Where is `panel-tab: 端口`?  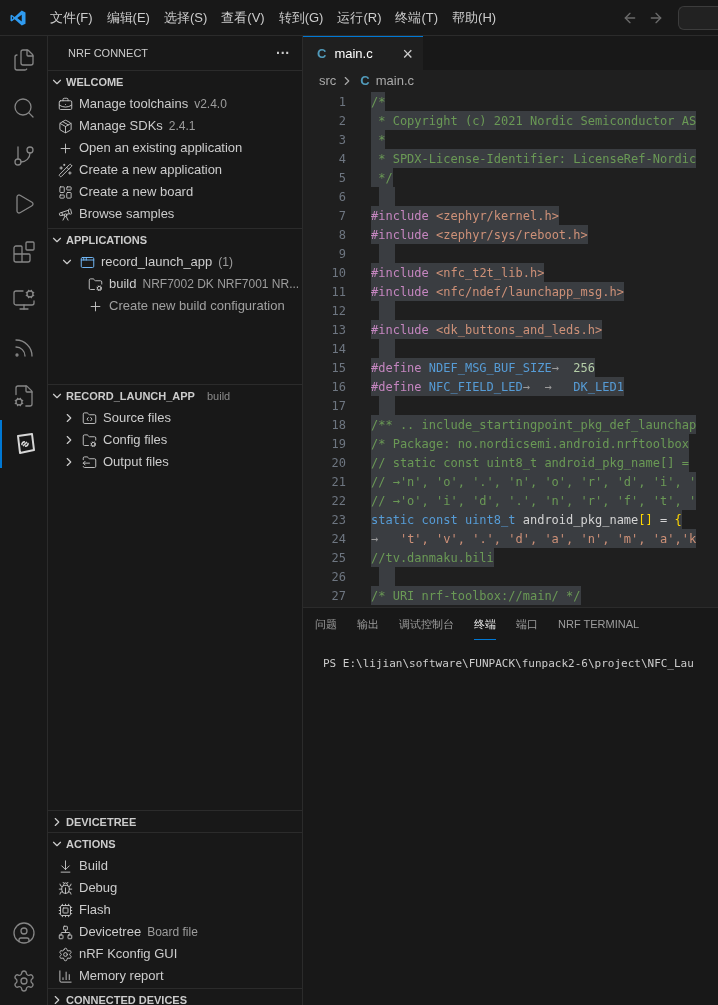
panel-tab: 端口 is located at coordinates (527, 625).